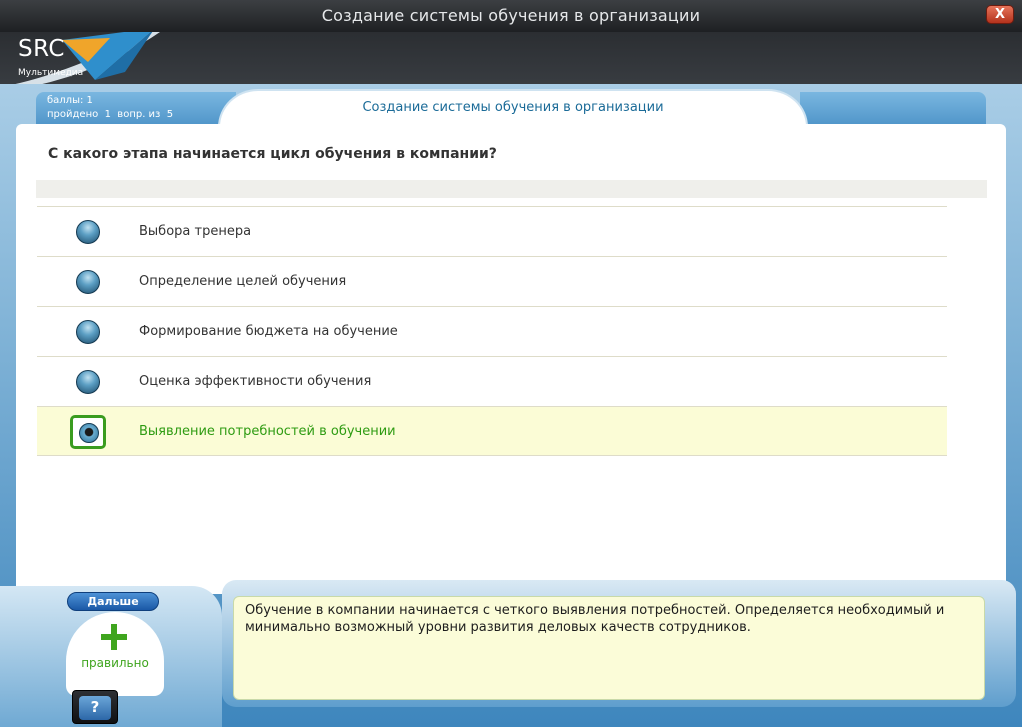 Image resolution: width=1022 pixels, height=727 pixels. What do you see at coordinates (513, 107) in the screenshot?
I see `course-title: Создание системы обучения в организации` at bounding box center [513, 107].